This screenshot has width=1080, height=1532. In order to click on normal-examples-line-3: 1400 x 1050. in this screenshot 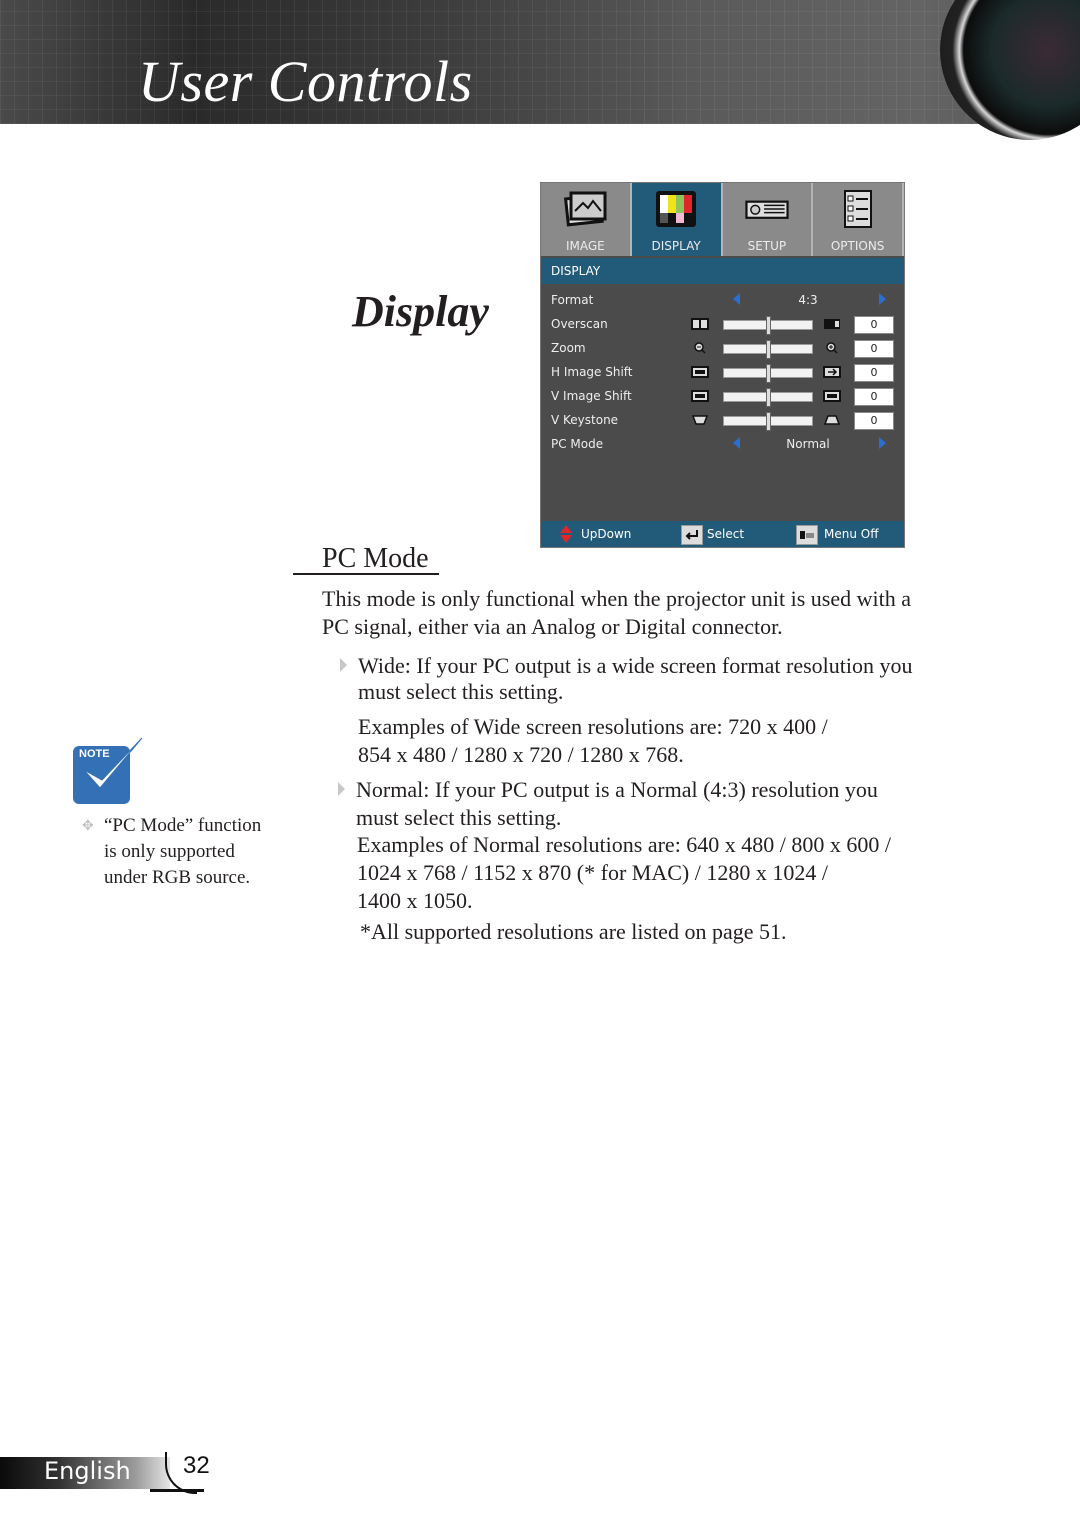, I will do `click(415, 900)`.